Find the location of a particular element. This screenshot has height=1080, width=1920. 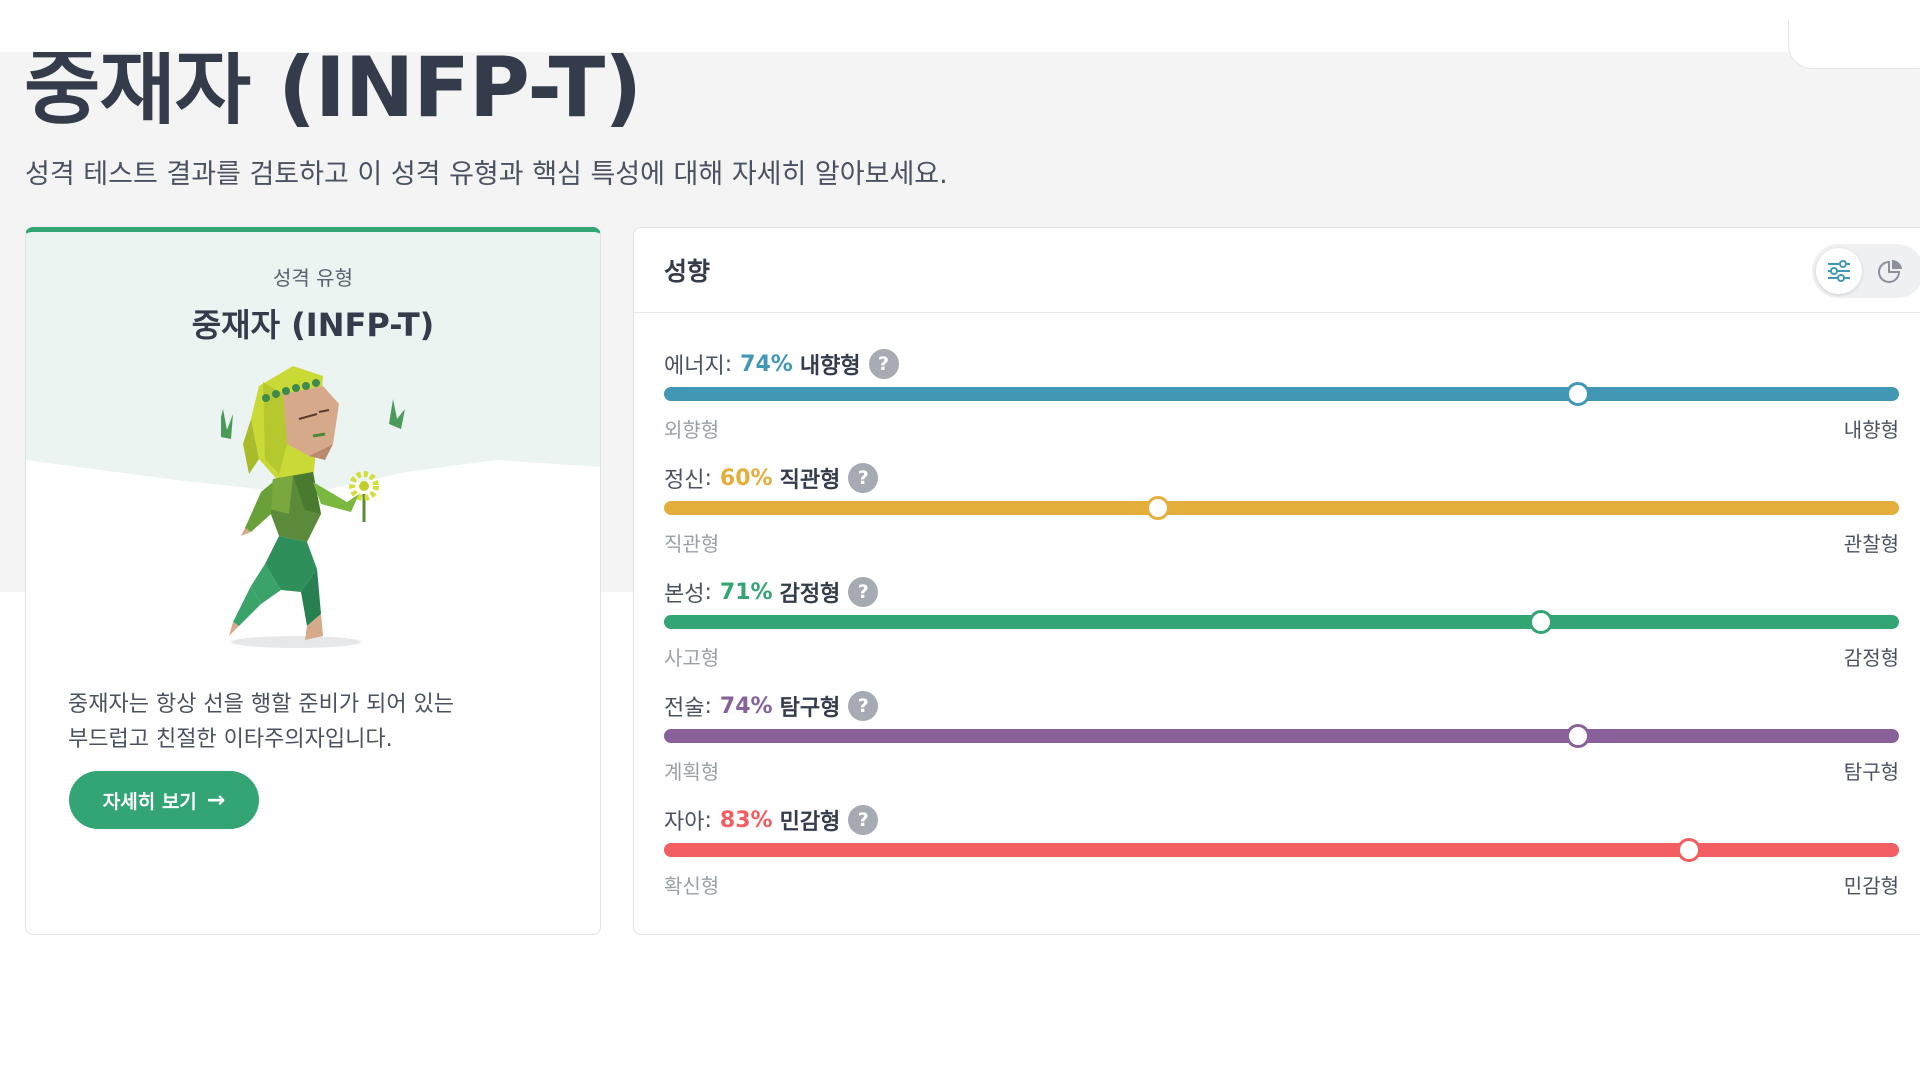

trait-left-label: 확신형 is located at coordinates (692, 886).